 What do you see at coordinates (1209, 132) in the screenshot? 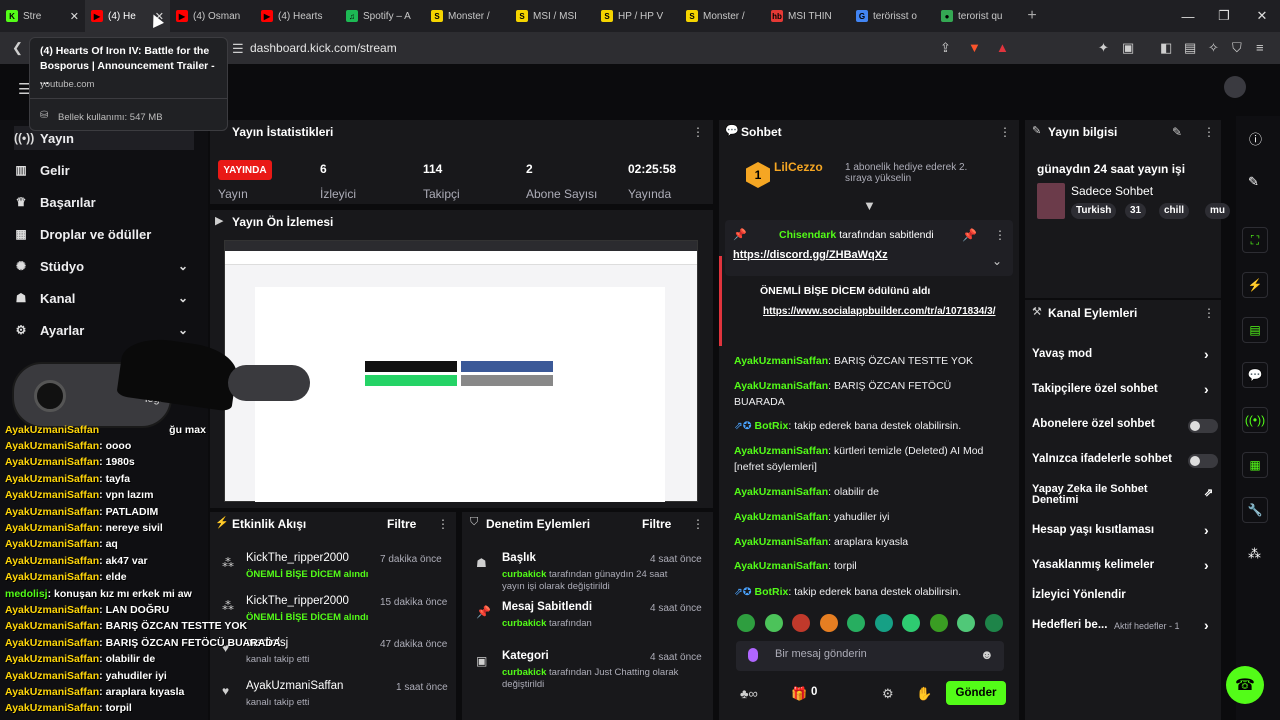
I see `info-menu-icon: ⋮` at bounding box center [1209, 132].